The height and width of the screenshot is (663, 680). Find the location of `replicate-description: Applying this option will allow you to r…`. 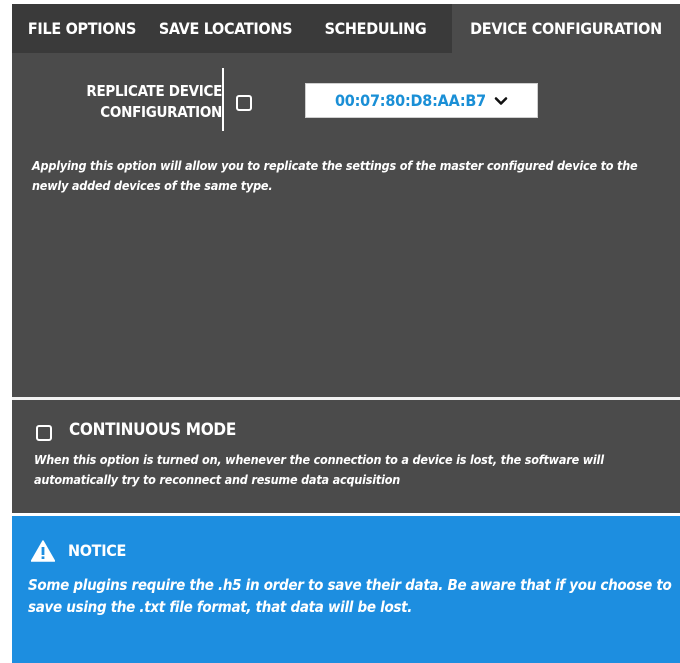

replicate-description: Applying this option will allow you to r… is located at coordinates (335, 175).